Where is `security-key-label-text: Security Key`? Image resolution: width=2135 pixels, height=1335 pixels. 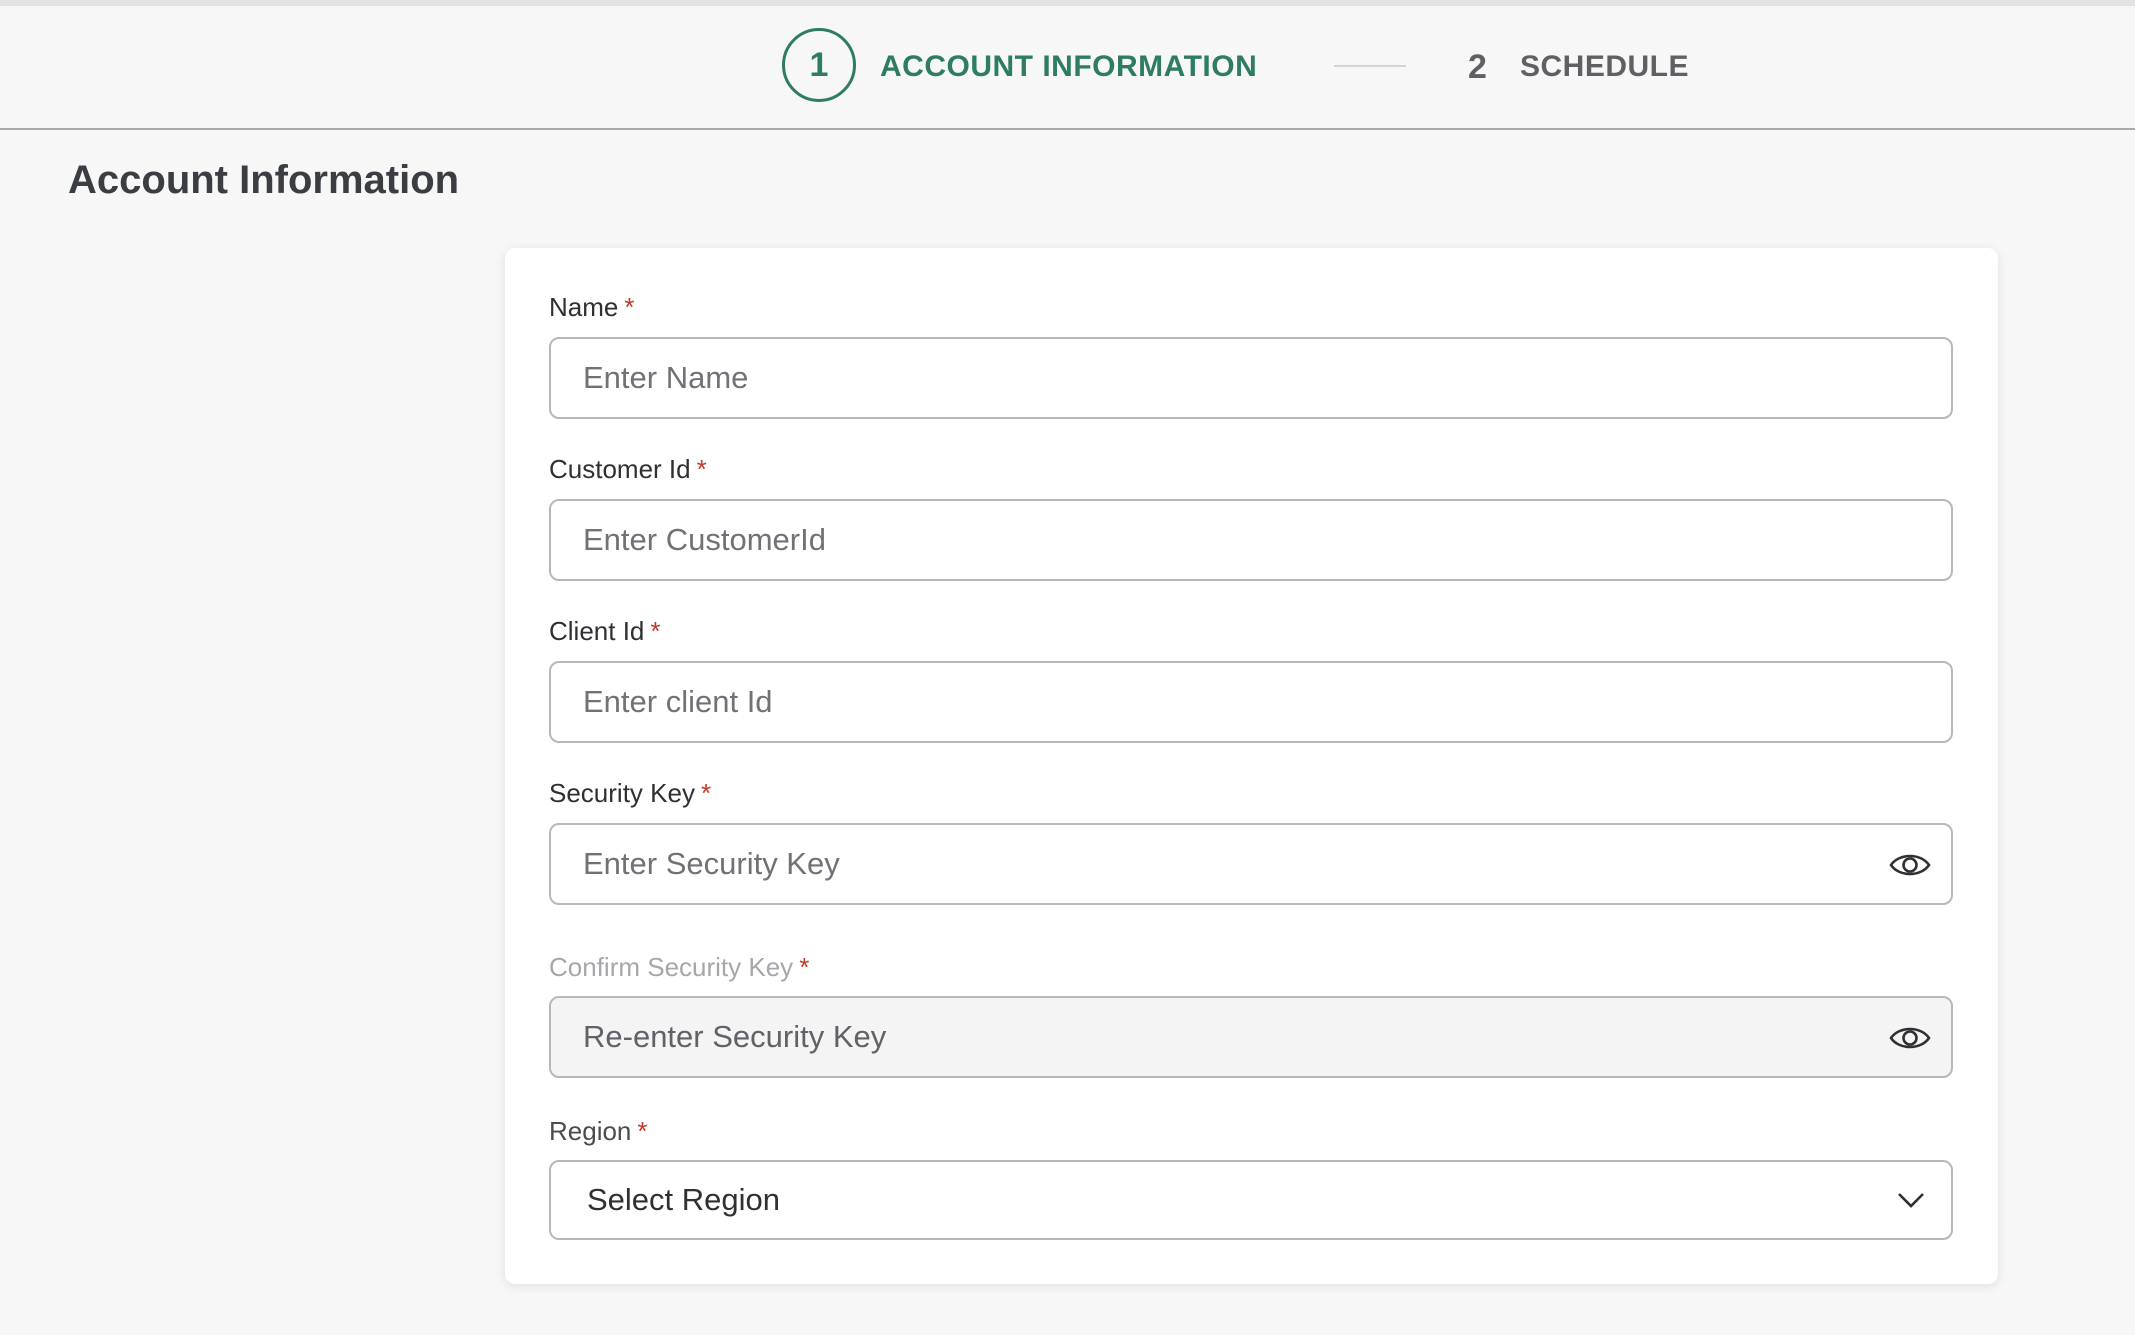
security-key-label-text: Security Key is located at coordinates (622, 793).